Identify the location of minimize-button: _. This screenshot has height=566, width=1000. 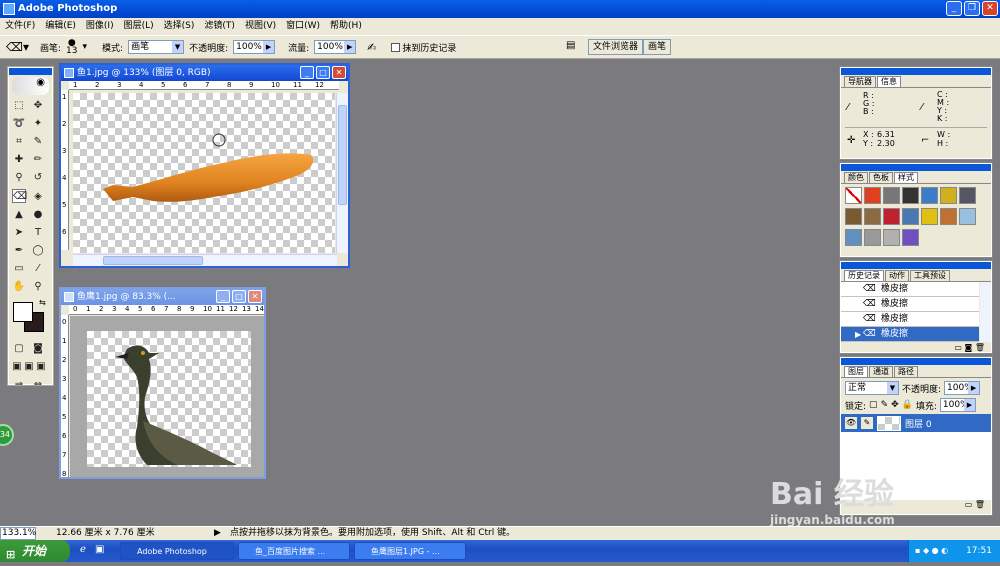
(954, 8).